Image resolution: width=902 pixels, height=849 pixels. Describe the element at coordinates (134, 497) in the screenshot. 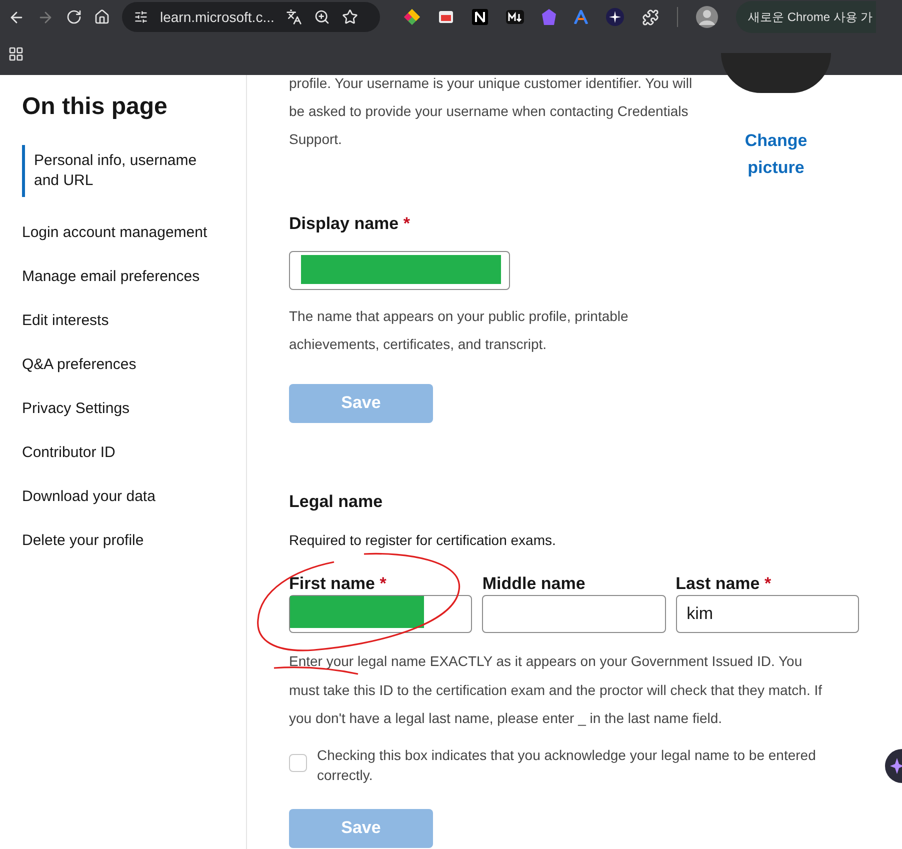

I see `sidebar-link: Download your data` at that location.